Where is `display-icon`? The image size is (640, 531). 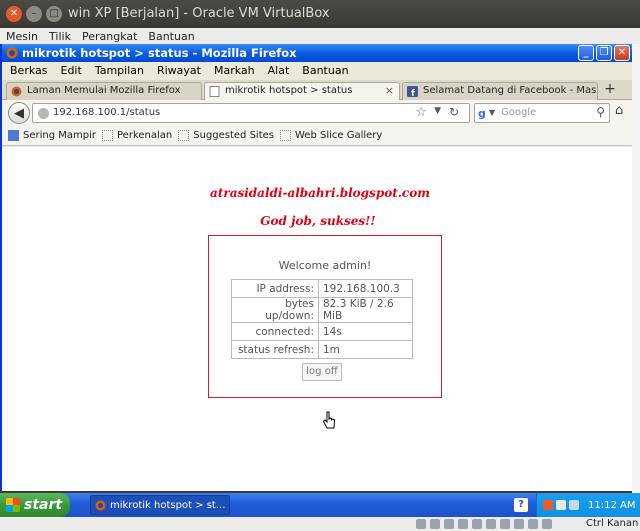 display-icon is located at coordinates (491, 524).